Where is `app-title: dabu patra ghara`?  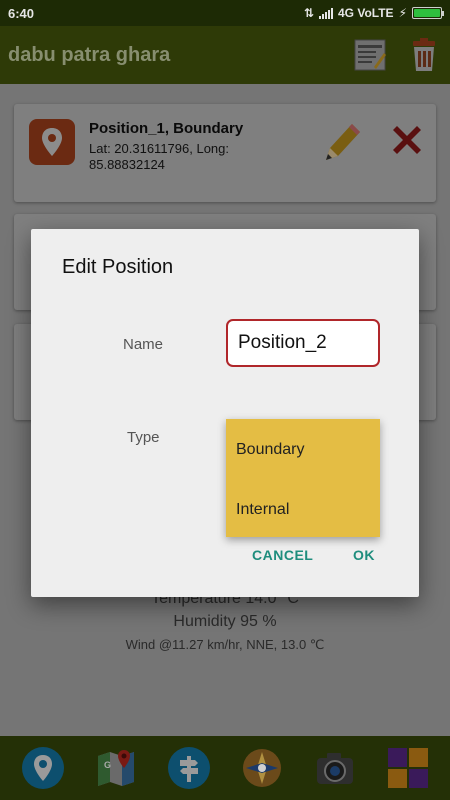 app-title: dabu patra ghara is located at coordinates (89, 54).